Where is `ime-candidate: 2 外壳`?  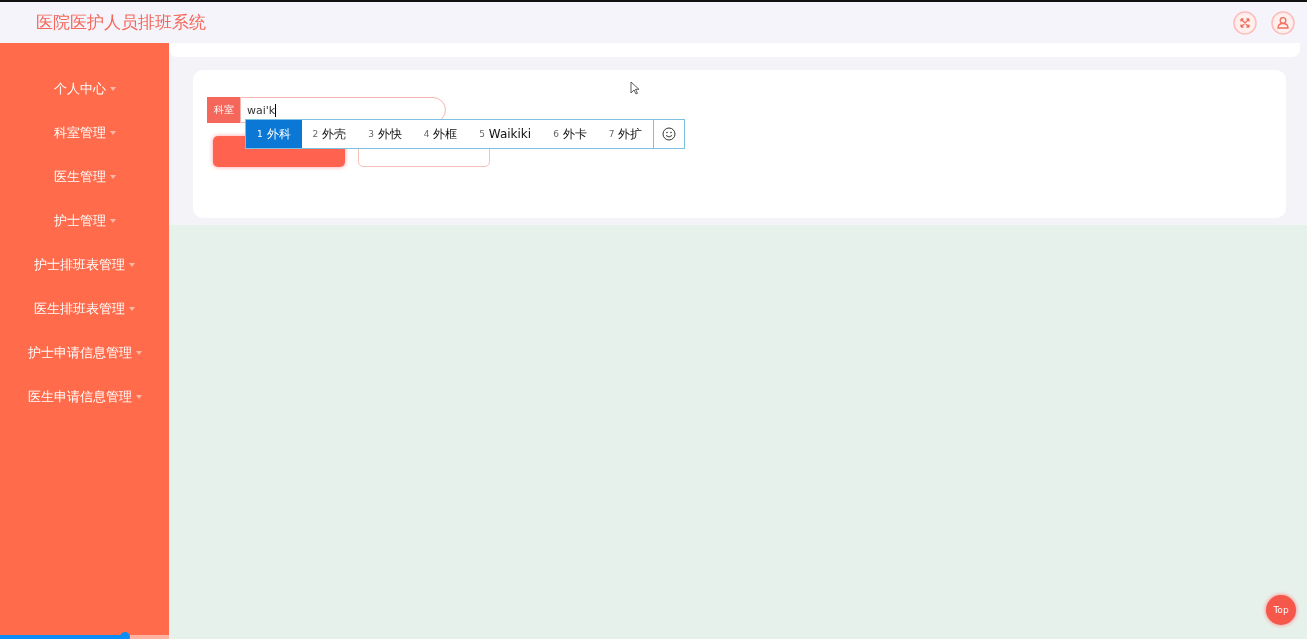
ime-candidate: 2 外壳 is located at coordinates (329, 134).